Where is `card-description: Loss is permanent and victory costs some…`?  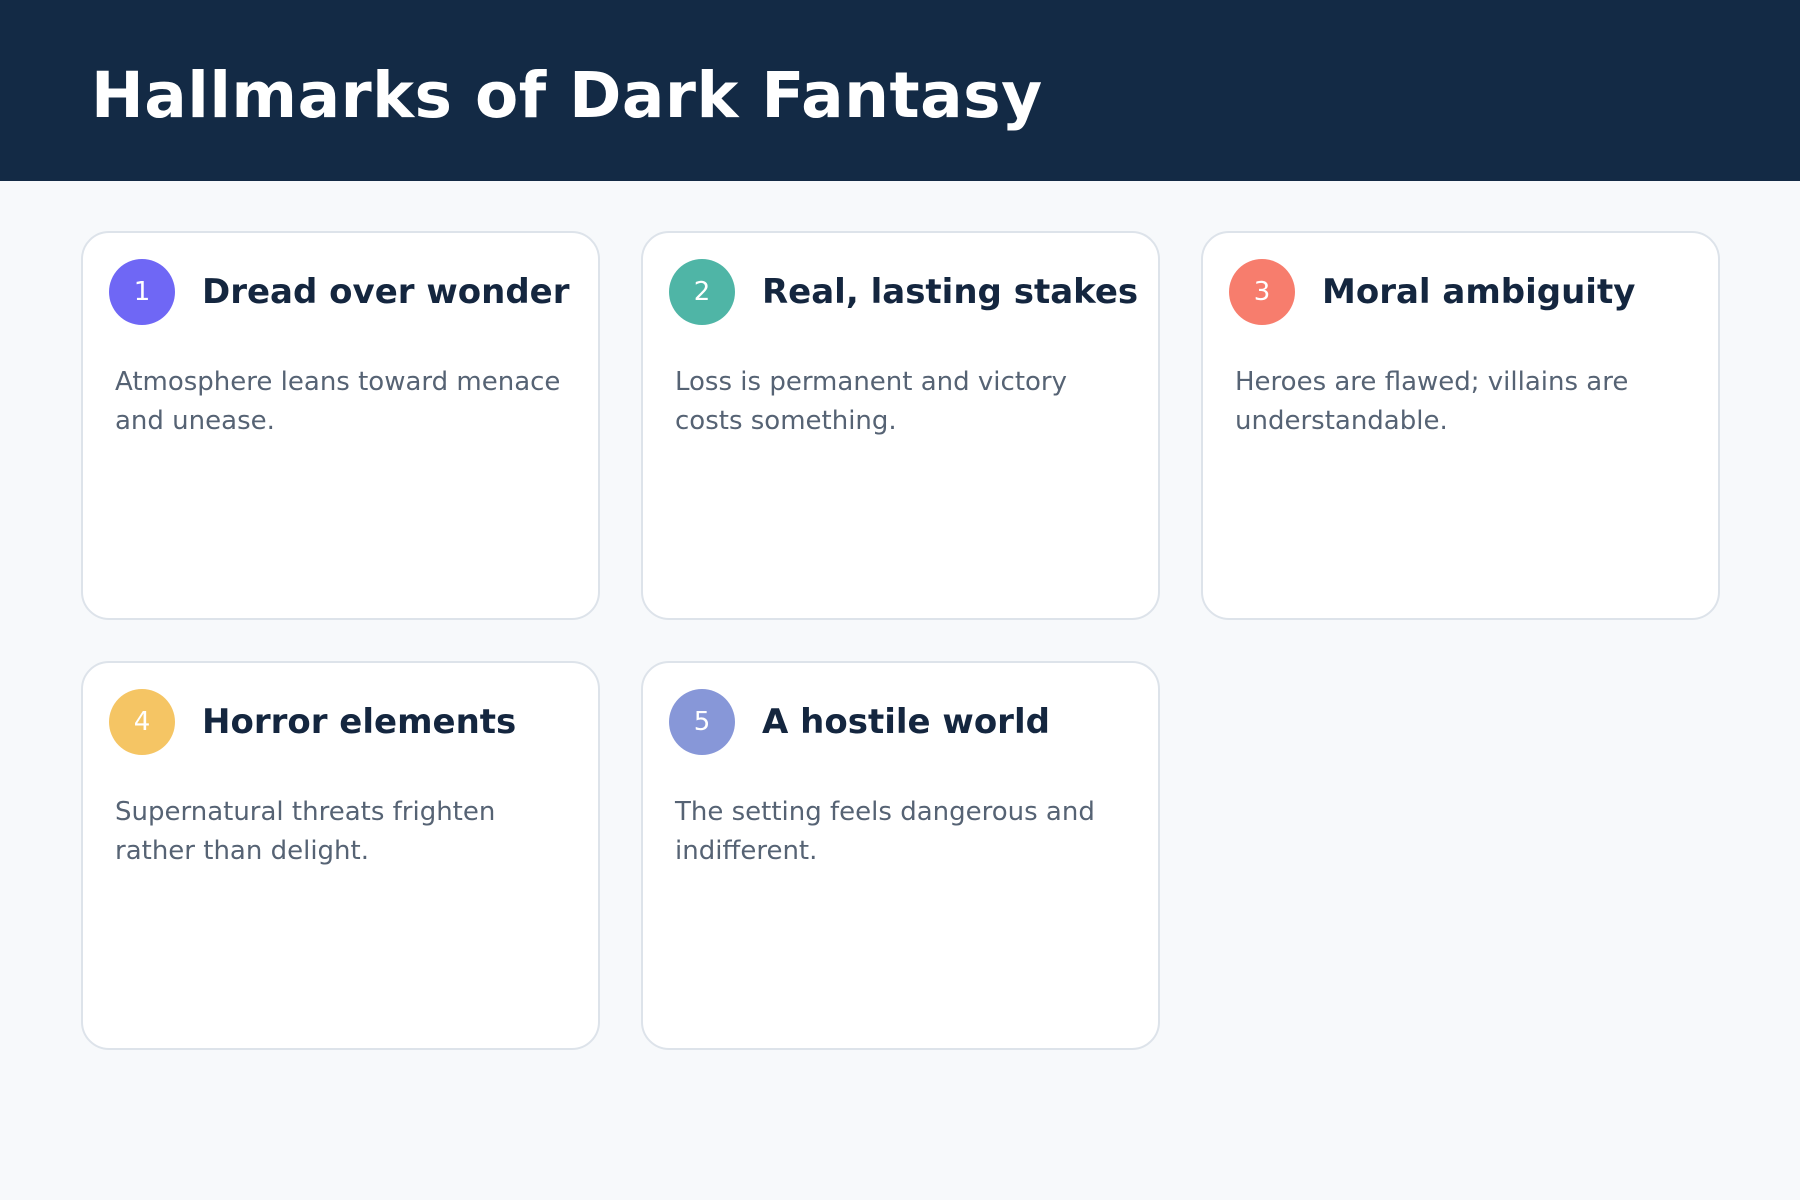
card-description: Loss is permanent and victory costs some… is located at coordinates (871, 401).